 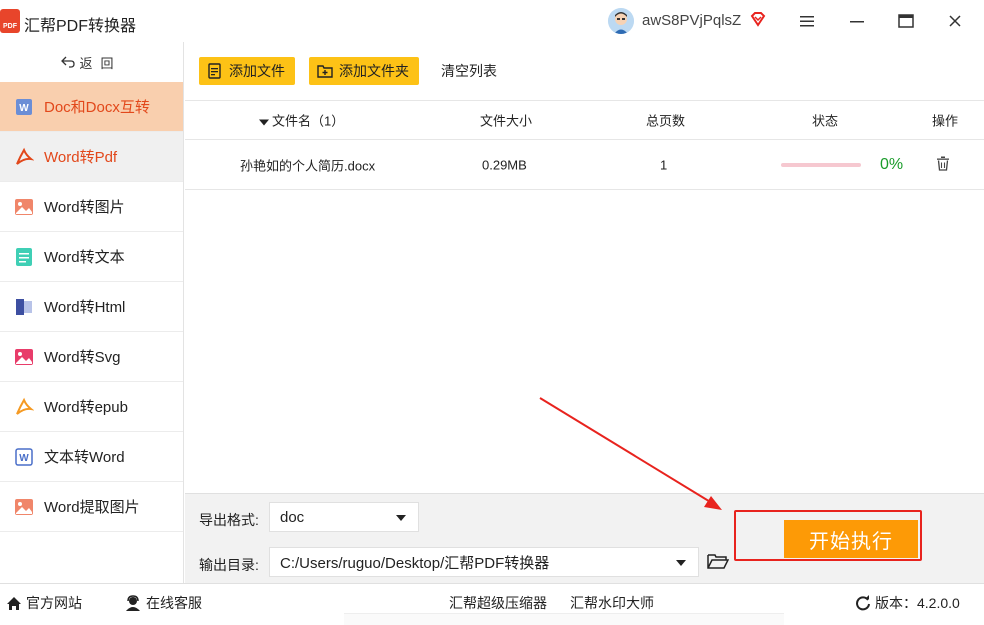 I want to click on page-count: 1, so click(x=664, y=164).